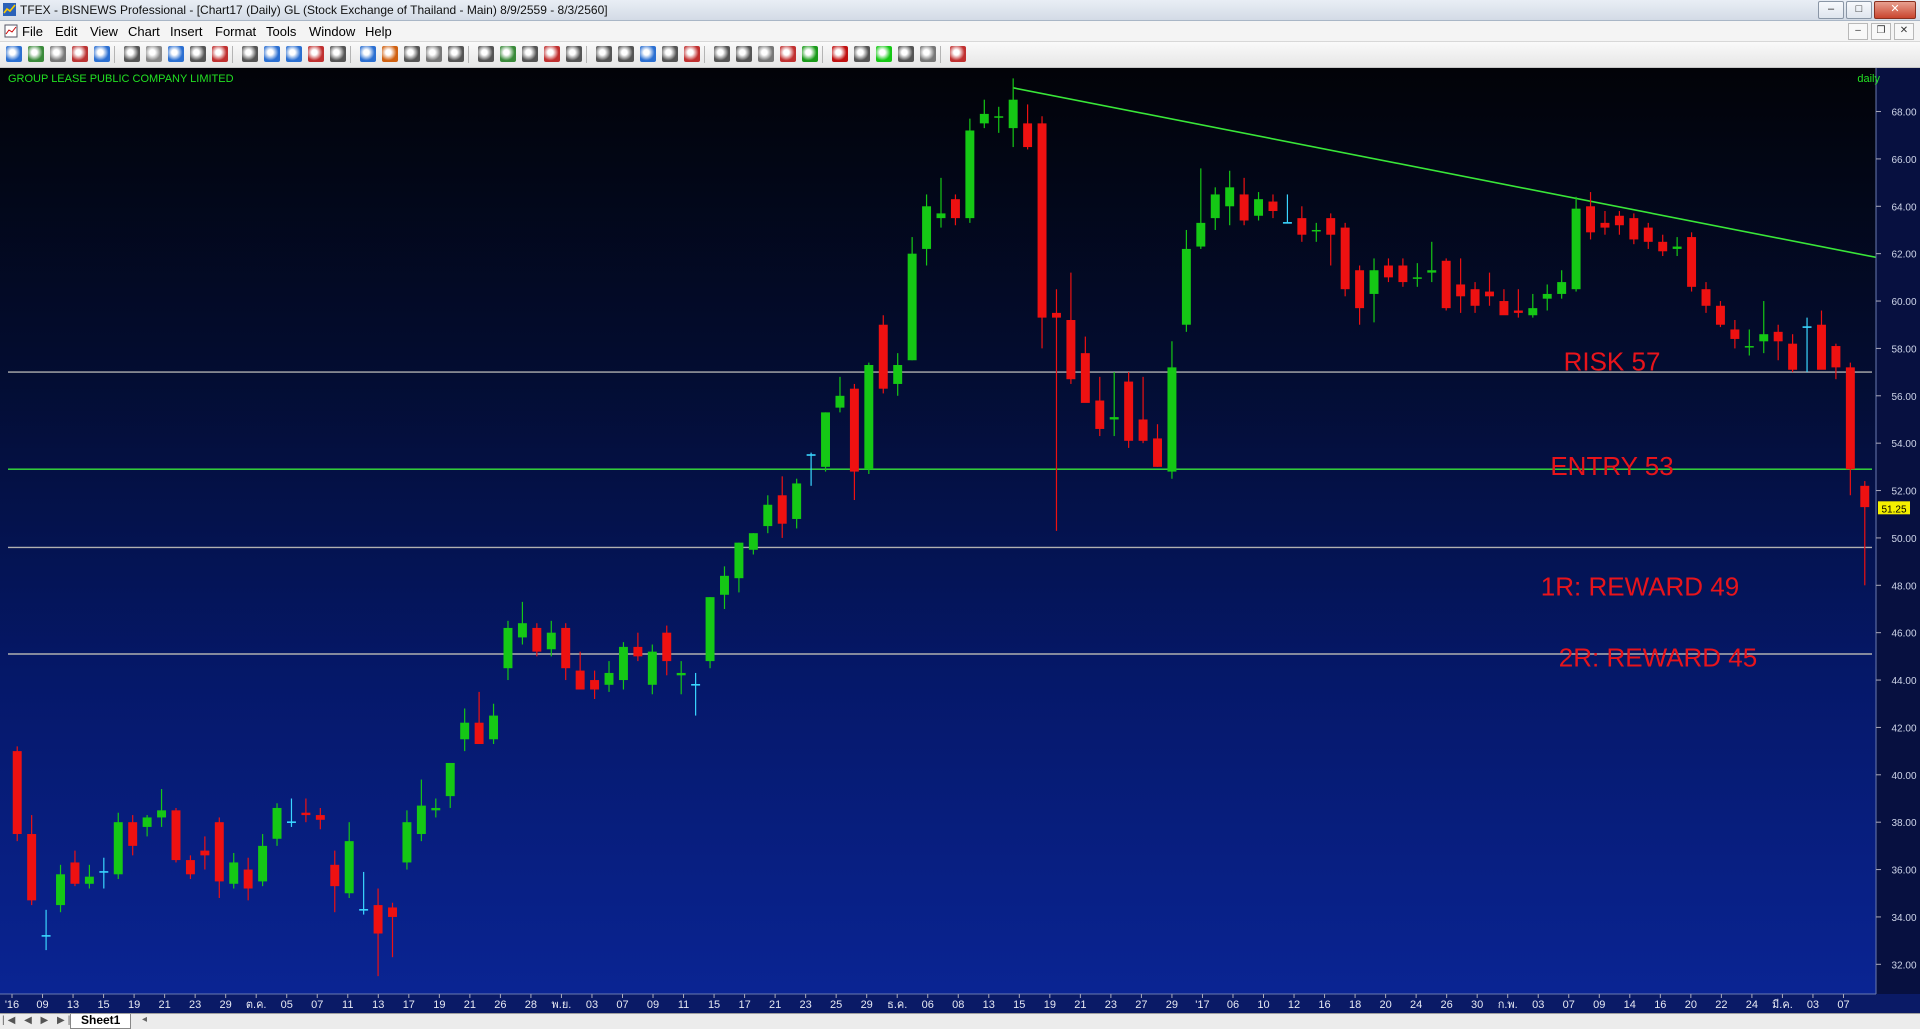  Describe the element at coordinates (220, 54) in the screenshot. I see `toolbar-tool-9-icon` at that location.